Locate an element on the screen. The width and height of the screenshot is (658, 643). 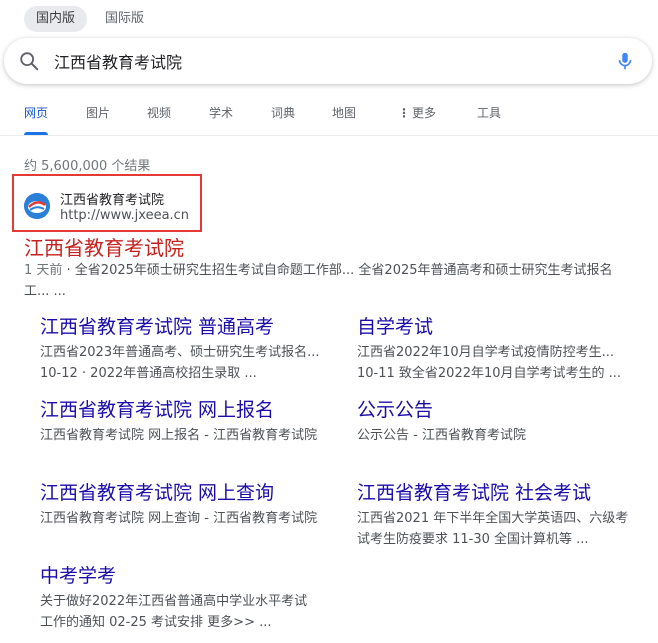
sitelink-title: 江西省教育考试院 社会考试 is located at coordinates (502, 493).